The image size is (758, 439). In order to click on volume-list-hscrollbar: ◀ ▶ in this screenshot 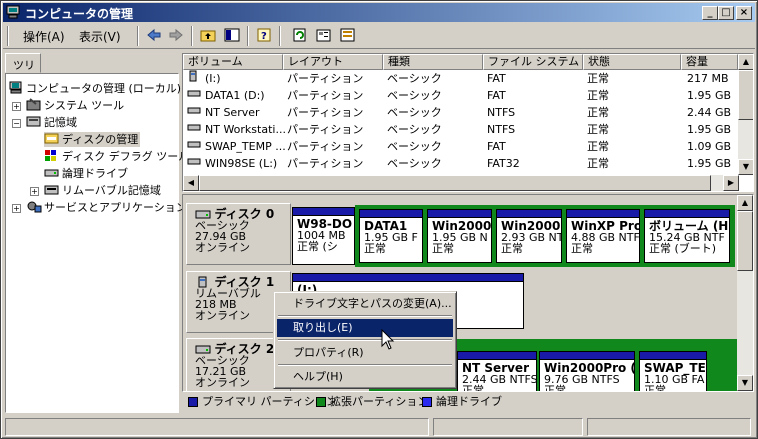, I will do `click(461, 183)`.